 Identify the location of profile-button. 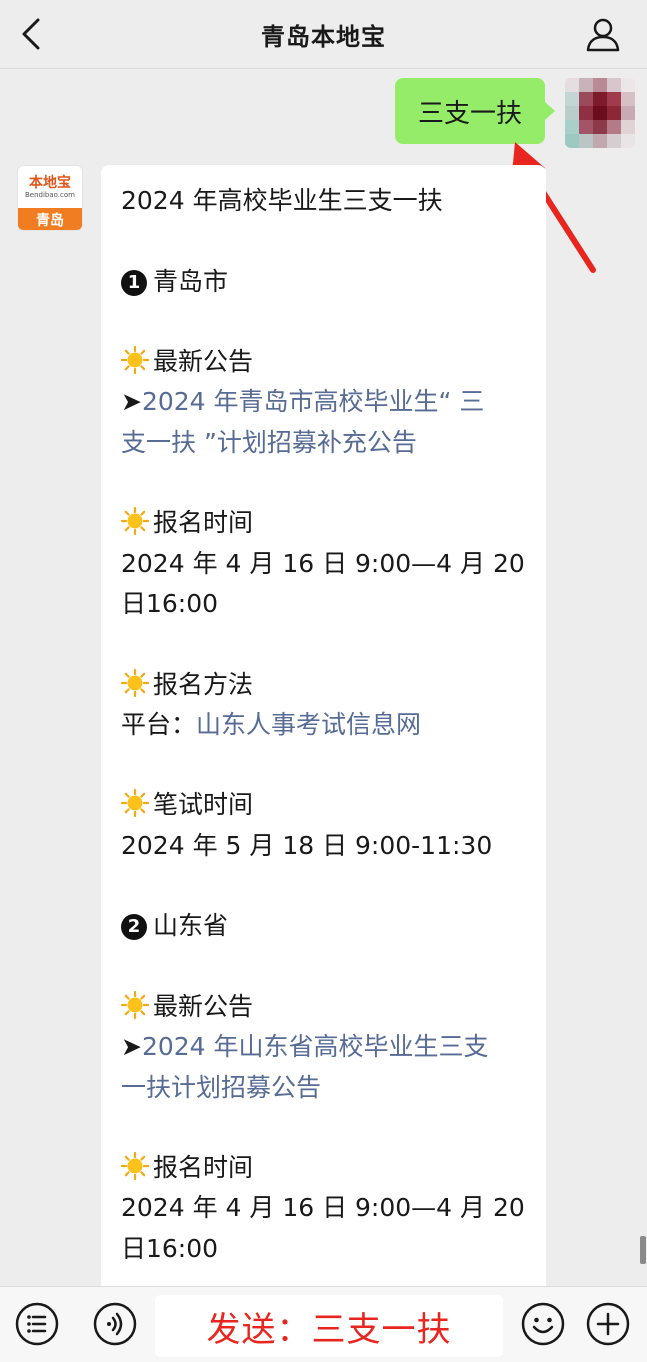
(603, 34).